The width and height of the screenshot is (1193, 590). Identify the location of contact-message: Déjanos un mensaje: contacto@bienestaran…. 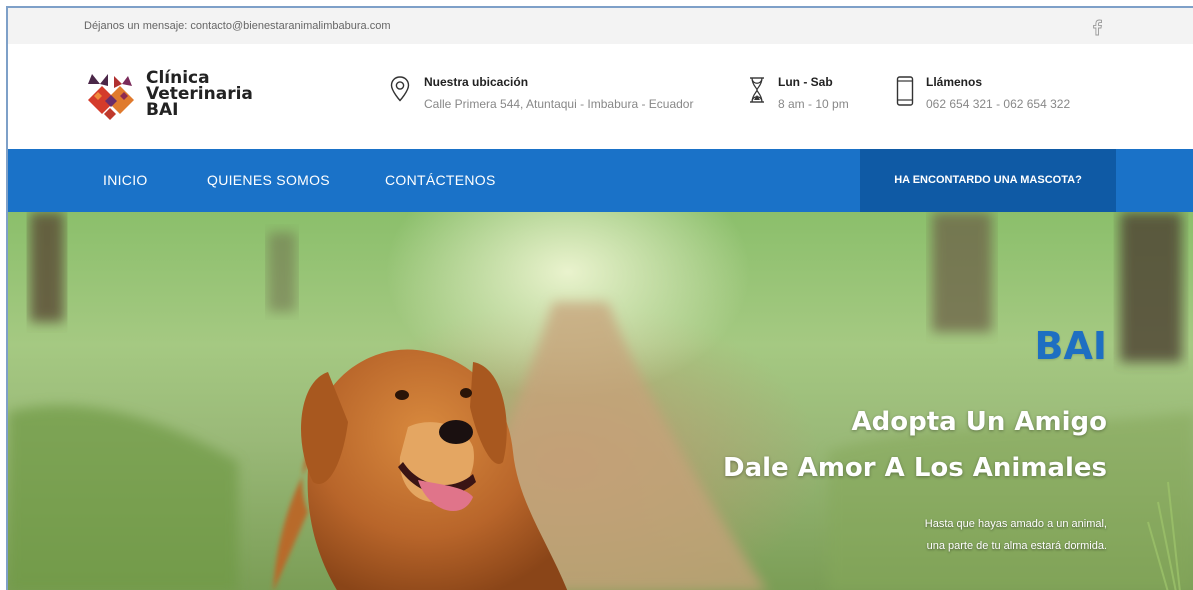
(237, 26).